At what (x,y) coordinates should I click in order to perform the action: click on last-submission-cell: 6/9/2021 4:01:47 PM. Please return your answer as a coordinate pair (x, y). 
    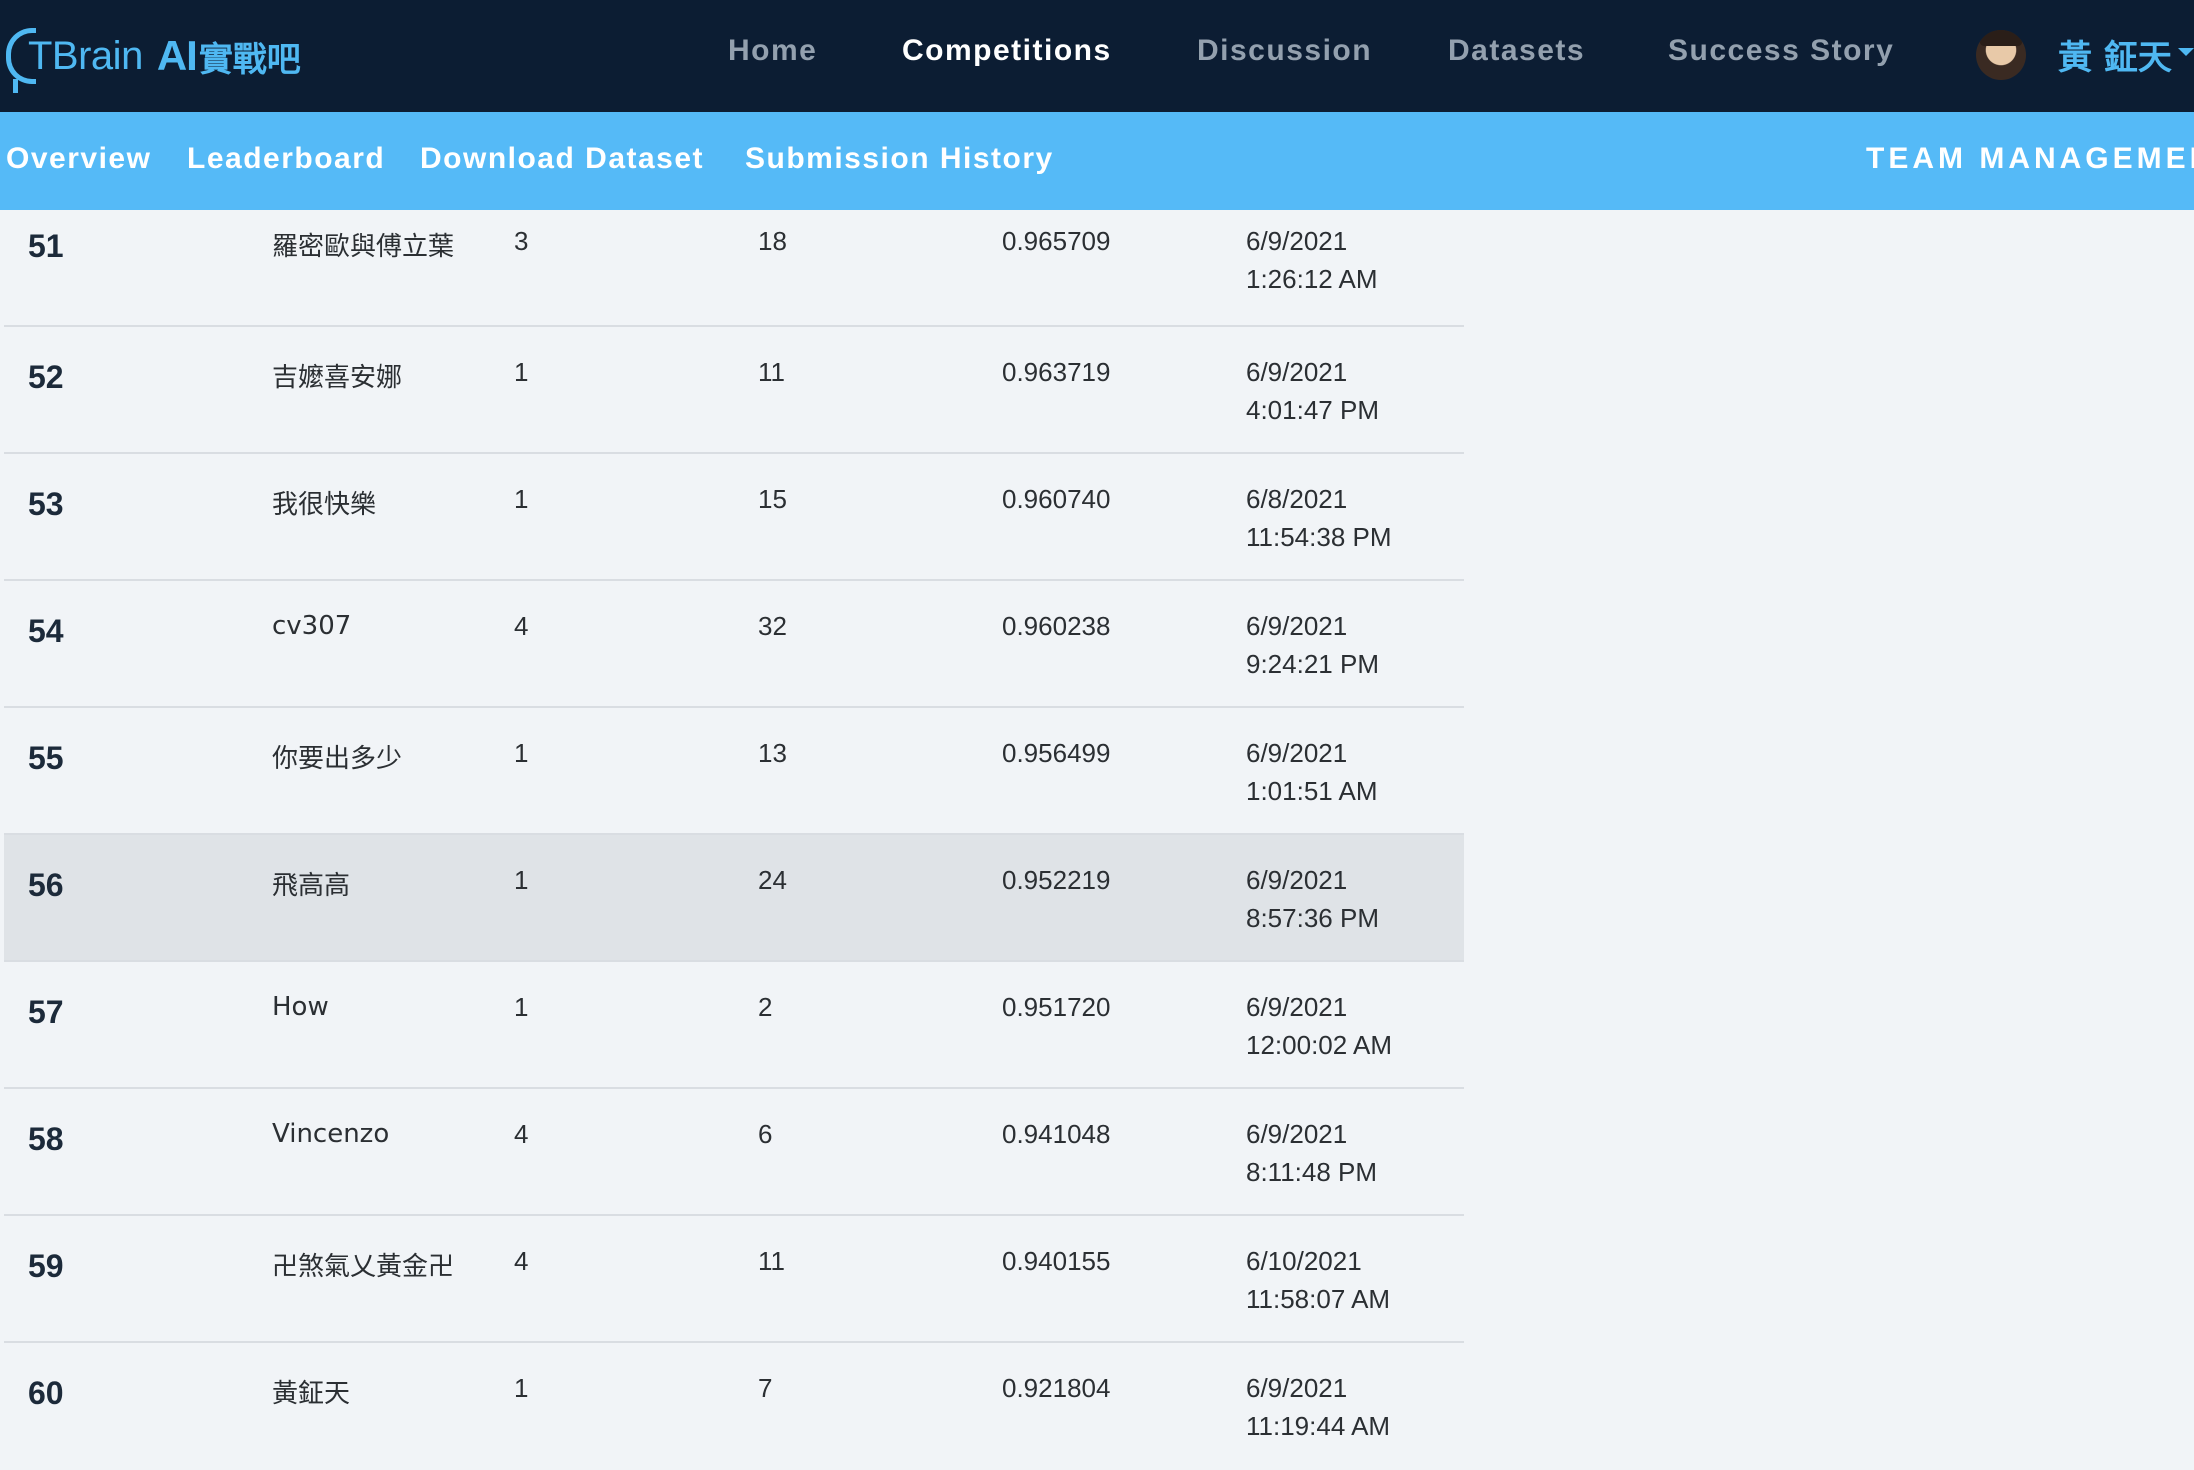
    Looking at the image, I should click on (1312, 391).